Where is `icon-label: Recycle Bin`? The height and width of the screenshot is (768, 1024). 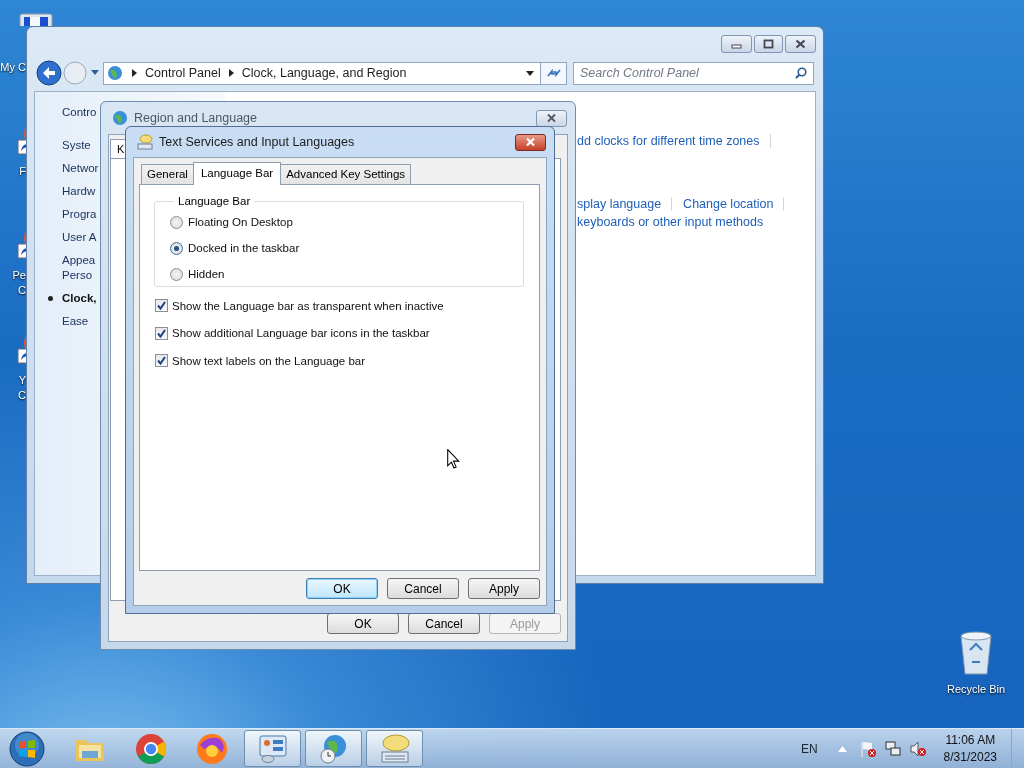
icon-label: Recycle Bin is located at coordinates (976, 689).